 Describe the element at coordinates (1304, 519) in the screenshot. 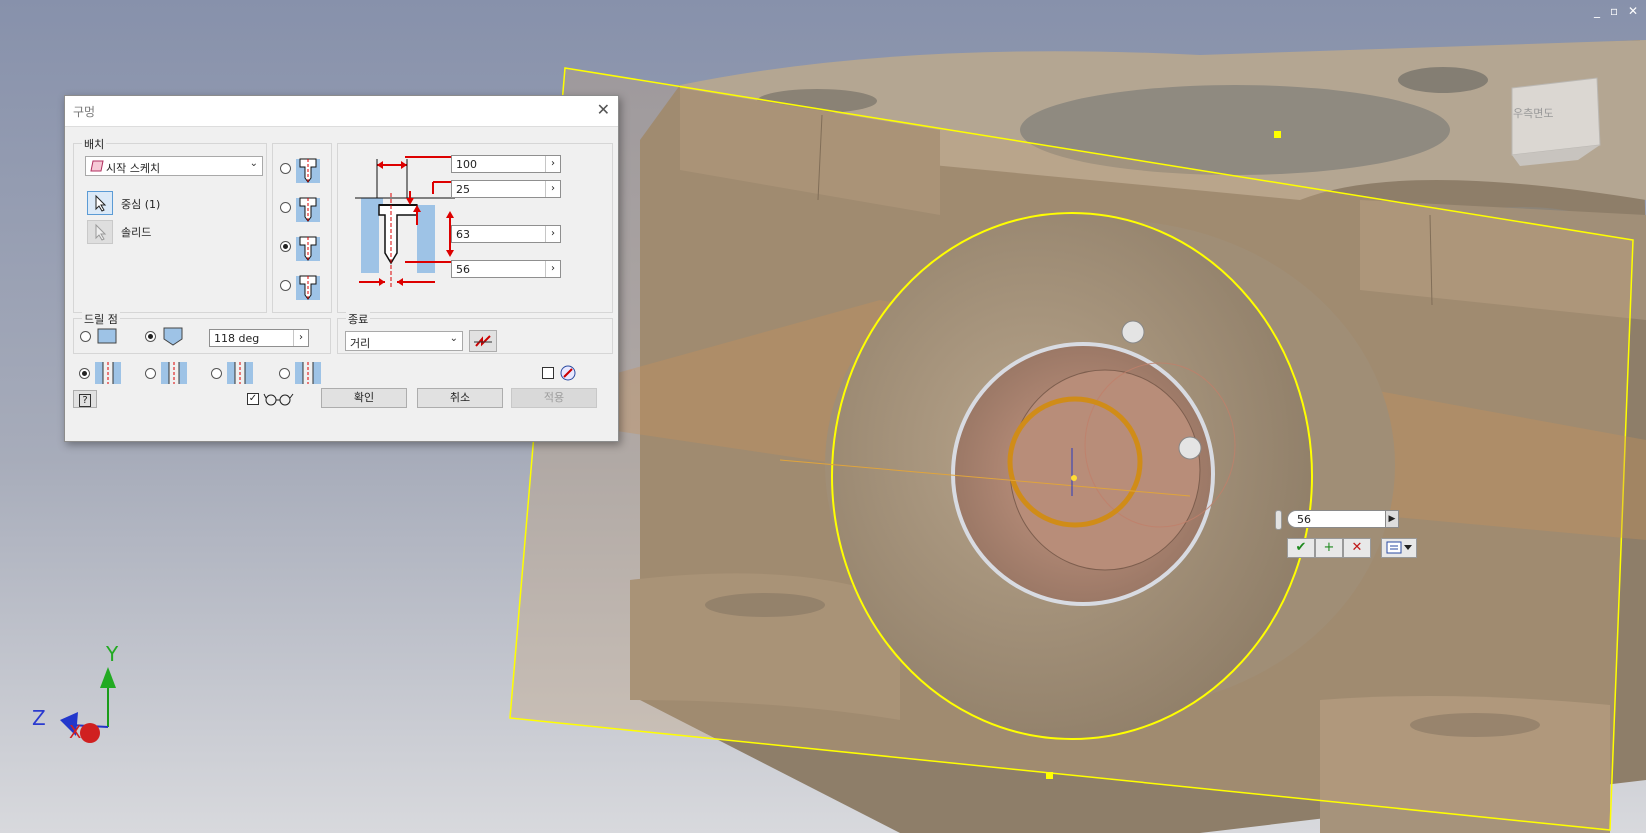

I see `mini-value: 56` at that location.